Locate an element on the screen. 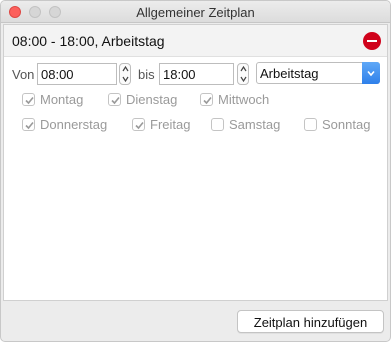 The image size is (391, 342). to-time-stepper is located at coordinates (243, 74).